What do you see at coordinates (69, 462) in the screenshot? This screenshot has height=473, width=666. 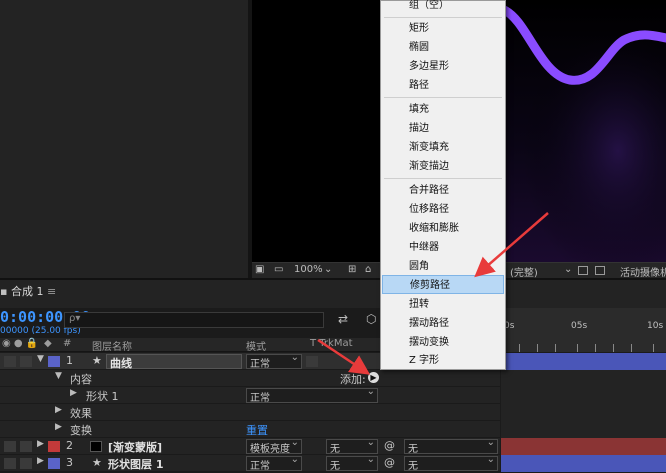 I see `layer-number: 3` at bounding box center [69, 462].